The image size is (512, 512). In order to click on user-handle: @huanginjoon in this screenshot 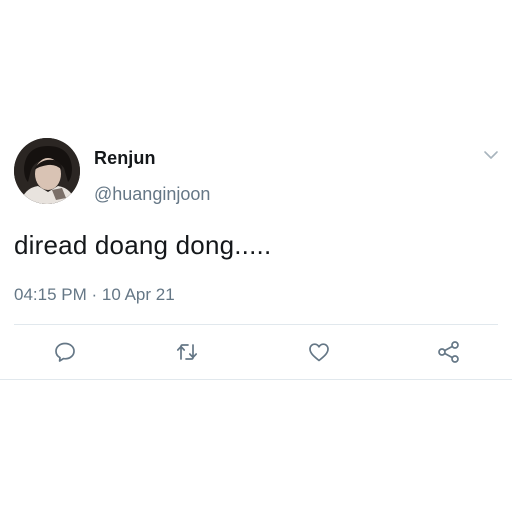, I will do `click(152, 194)`.